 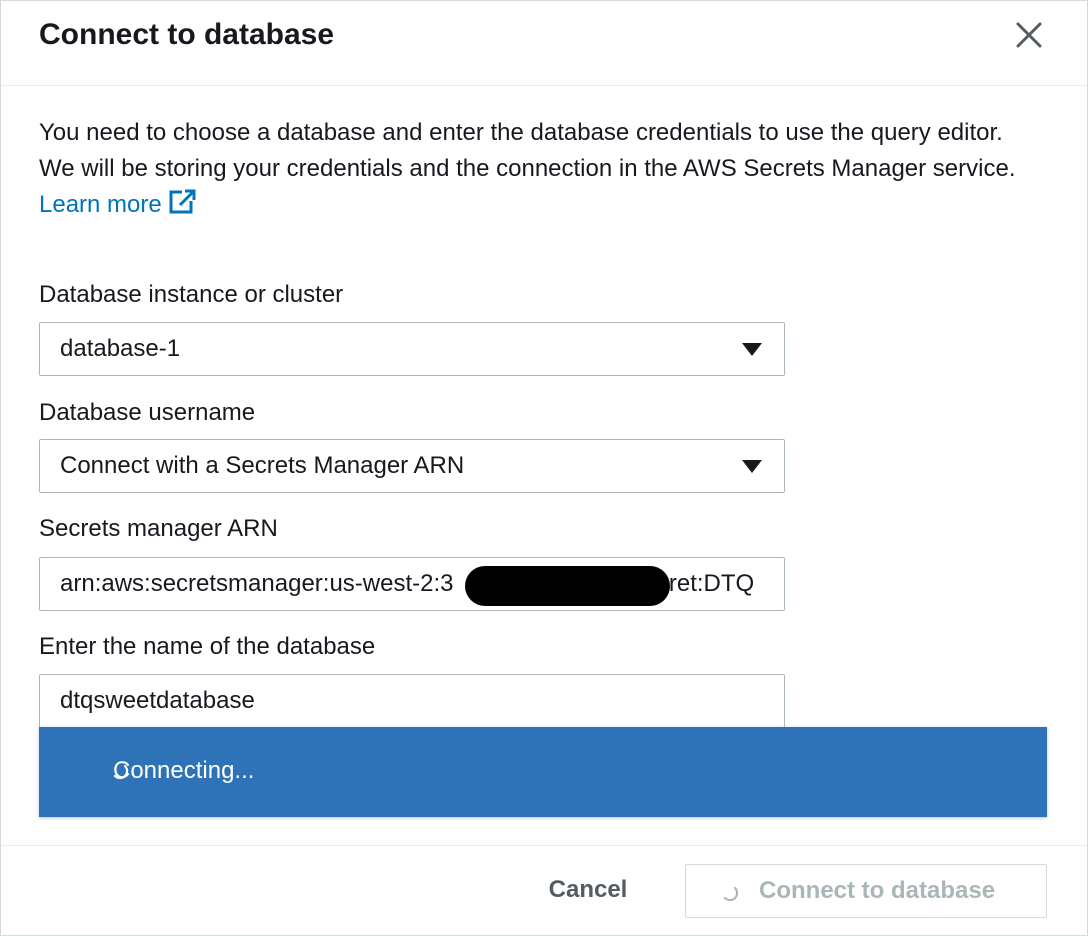 What do you see at coordinates (100, 204) in the screenshot?
I see `learn-more-label: Learn more` at bounding box center [100, 204].